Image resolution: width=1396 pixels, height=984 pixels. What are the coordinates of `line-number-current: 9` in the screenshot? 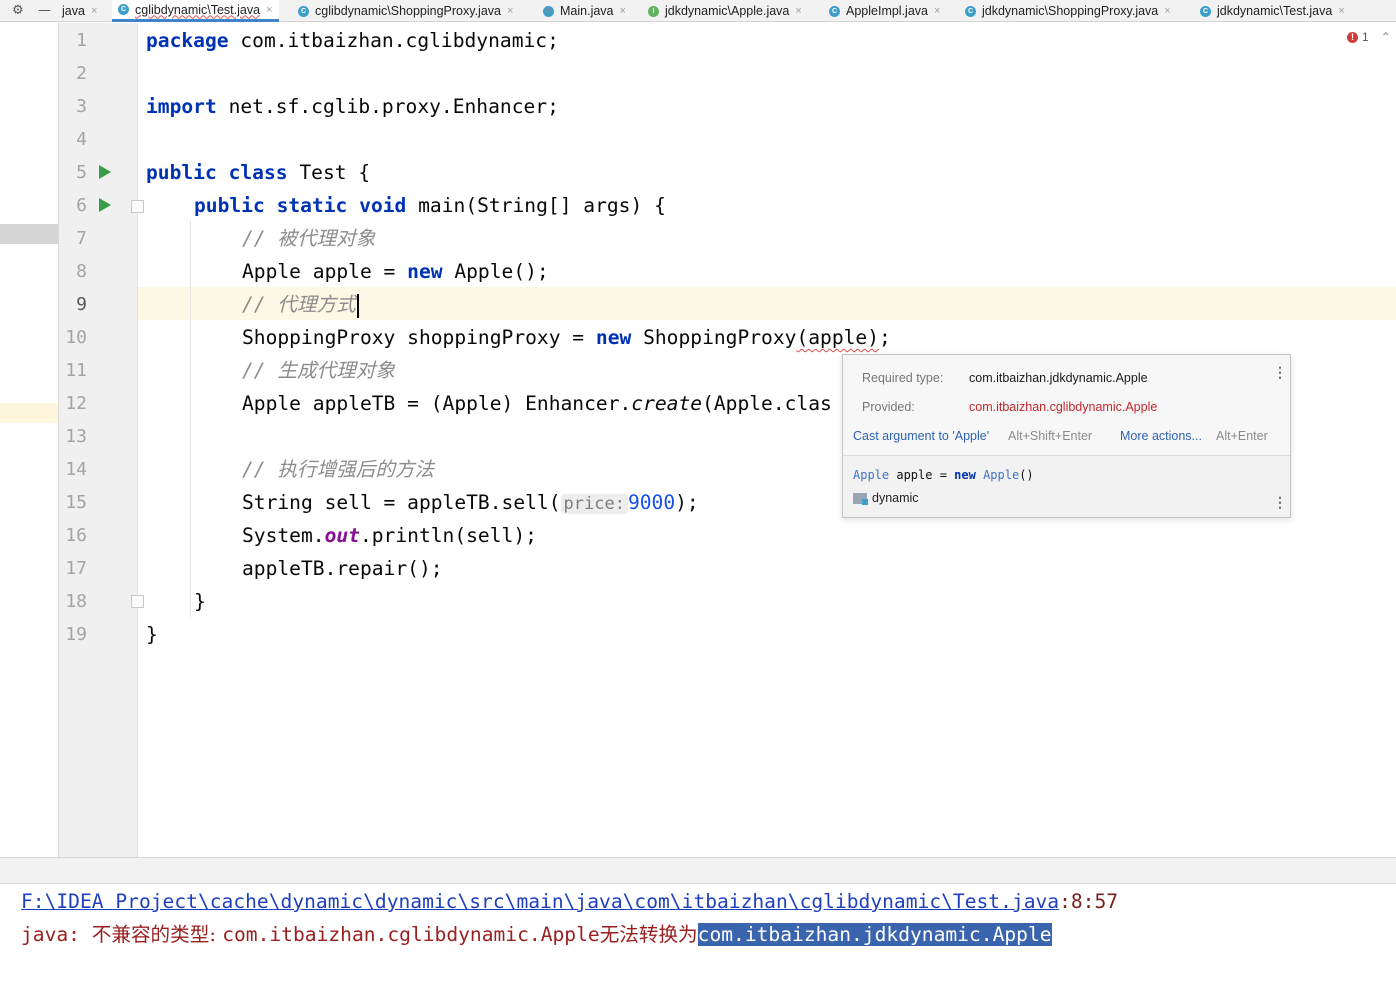 It's located at (81, 304).